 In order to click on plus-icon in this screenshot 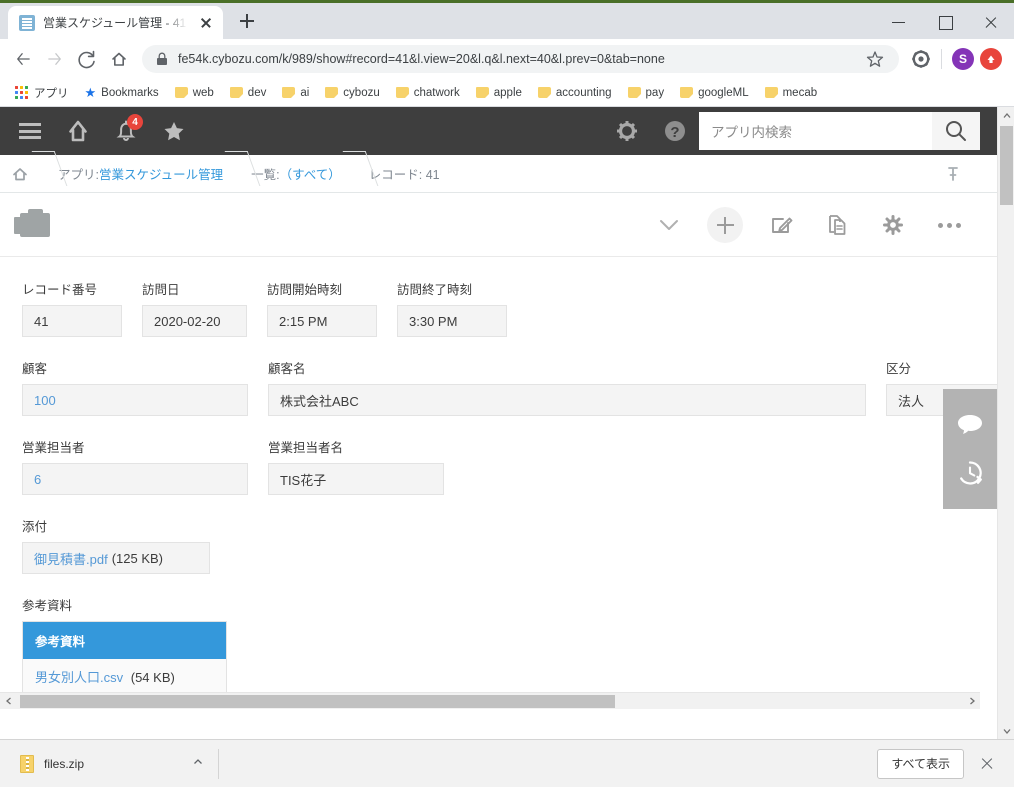, I will do `click(725, 225)`.